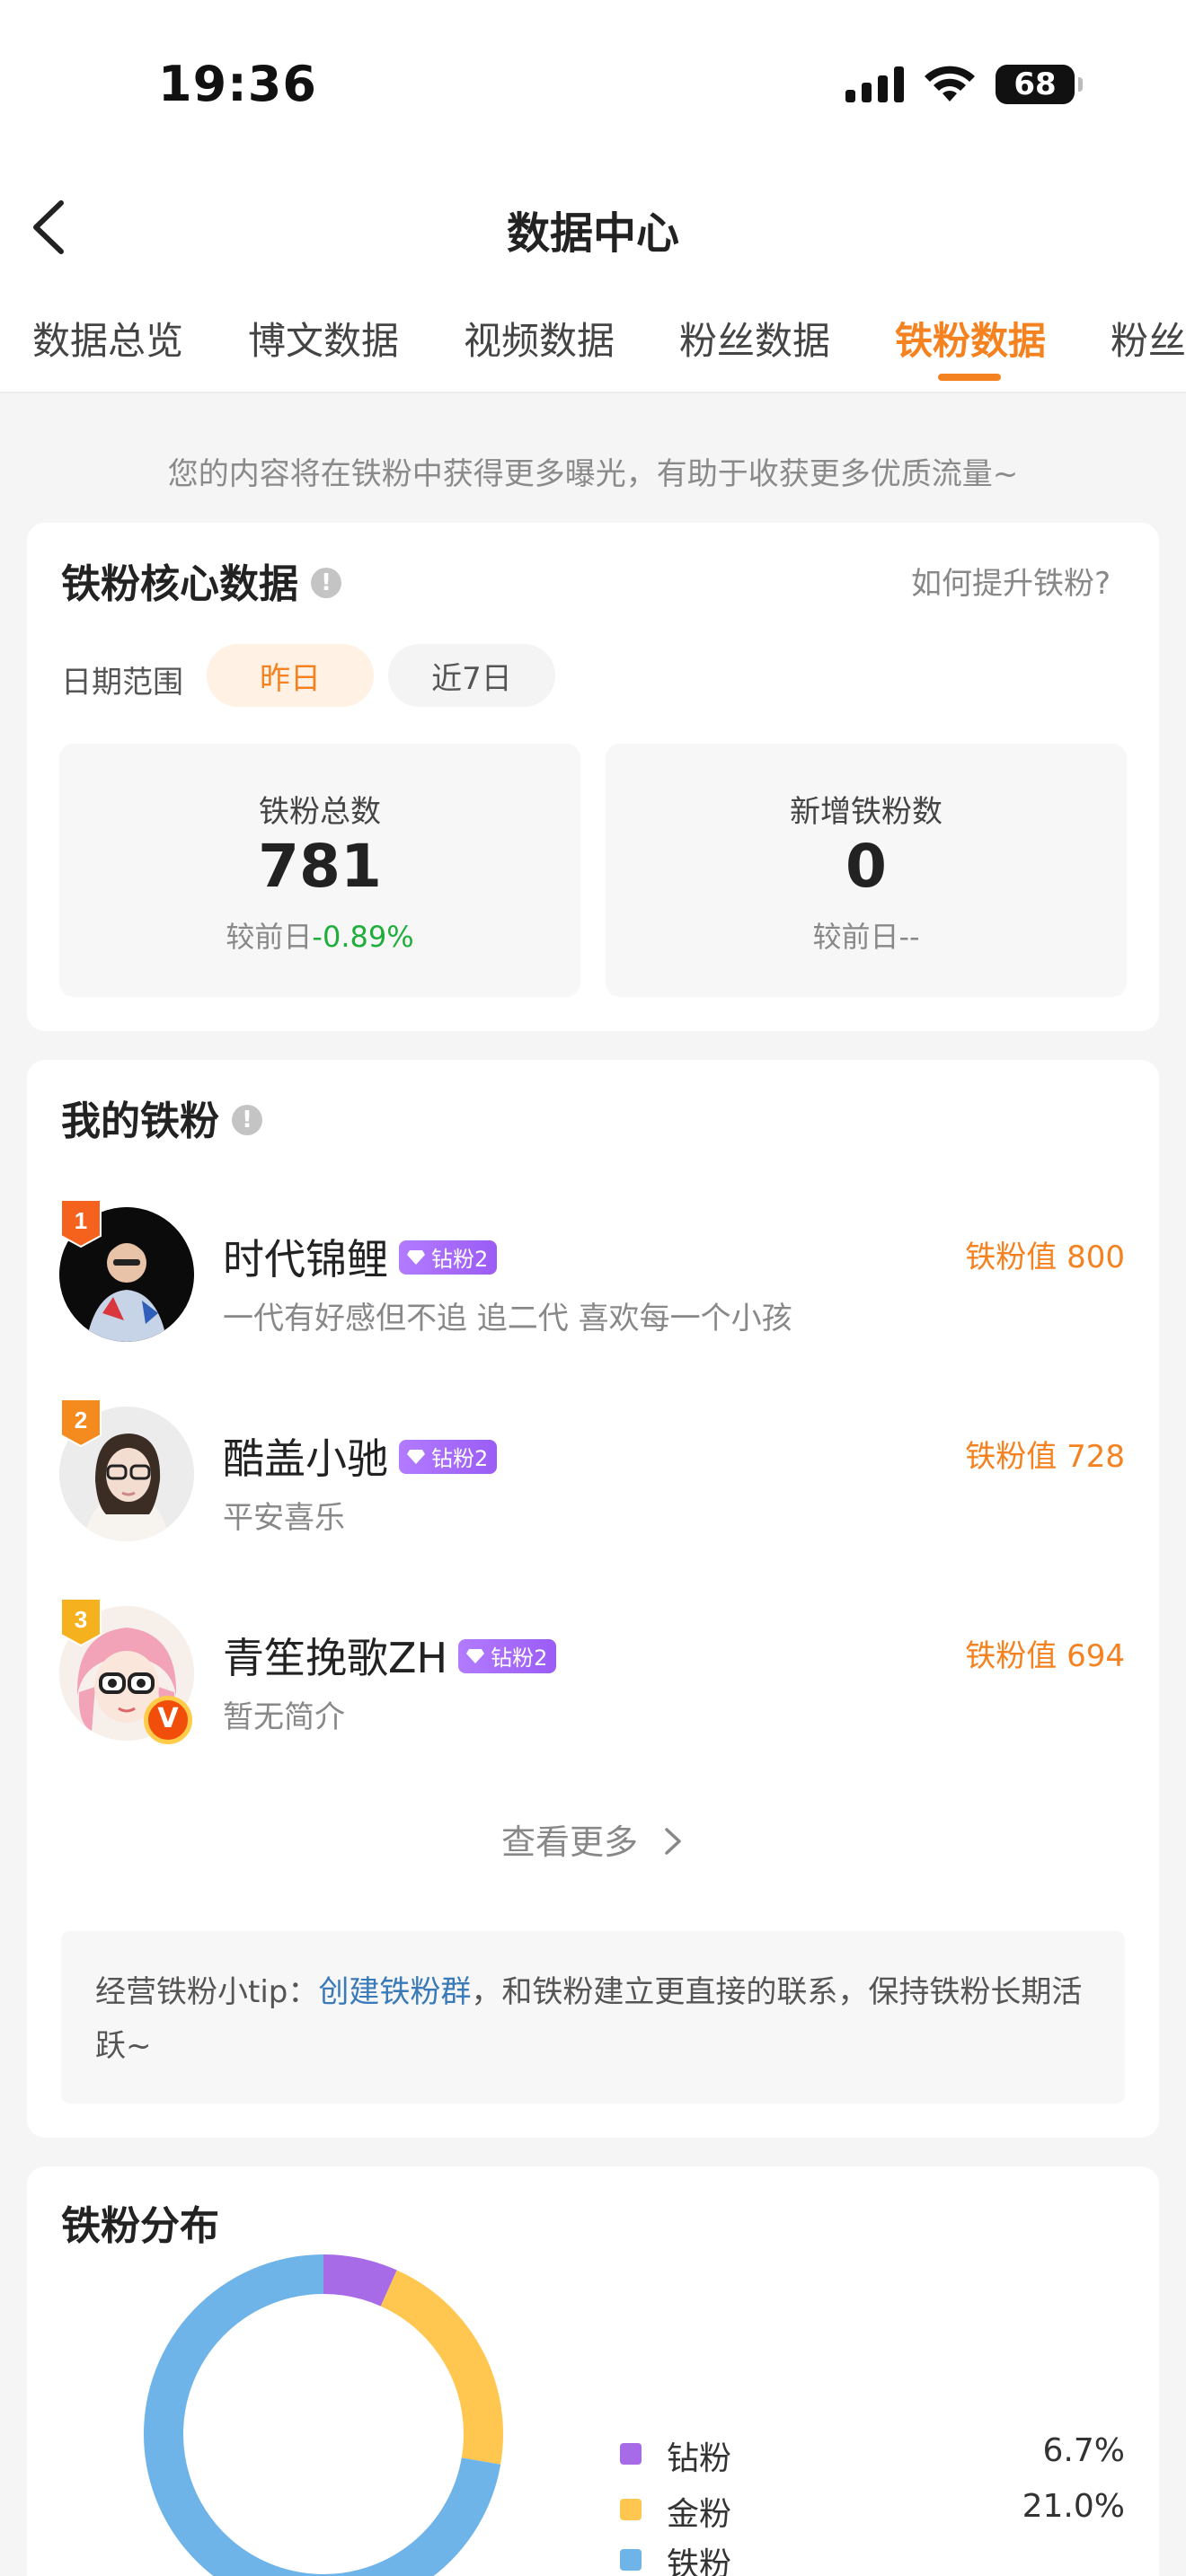  I want to click on fan-name-row: 酷盖小驰 钻粉2, so click(360, 1456).